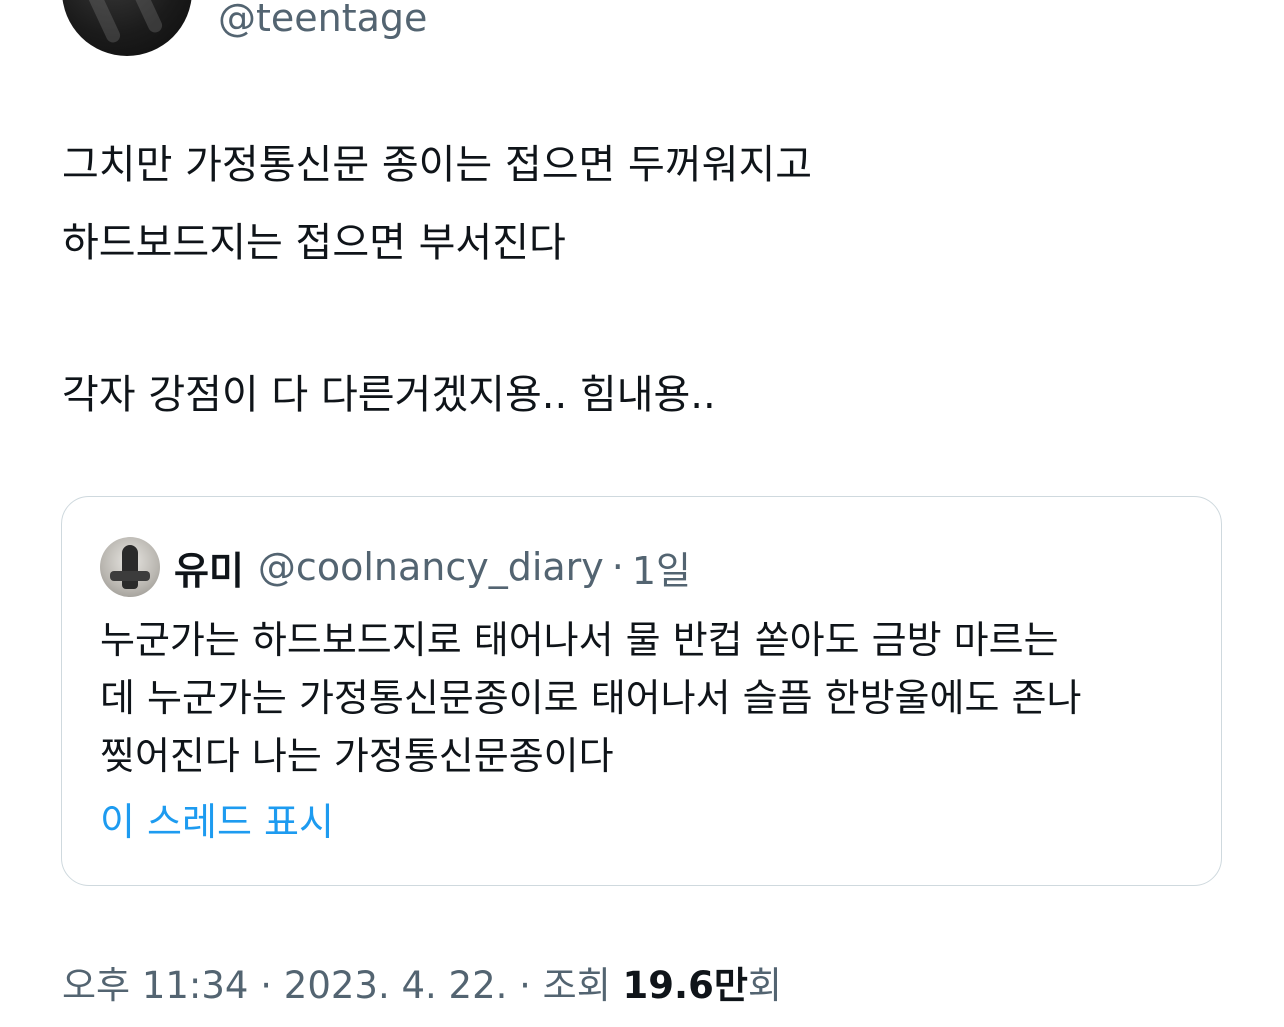 The height and width of the screenshot is (1027, 1284). I want to click on quoted-author-handle: @coolnancy_diary, so click(431, 567).